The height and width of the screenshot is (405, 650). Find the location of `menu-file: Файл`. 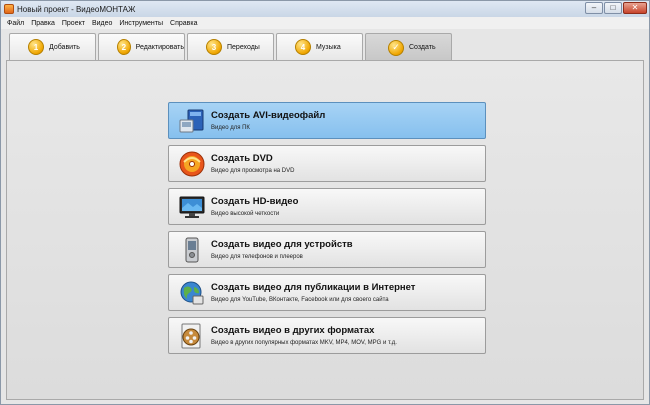

menu-file: Файл is located at coordinates (15, 23).